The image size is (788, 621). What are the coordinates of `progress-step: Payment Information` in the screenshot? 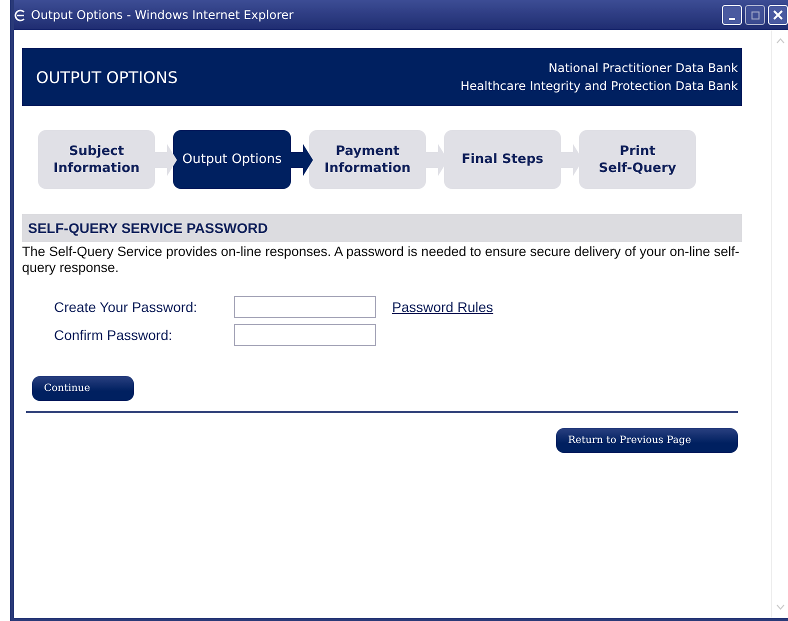 It's located at (367, 159).